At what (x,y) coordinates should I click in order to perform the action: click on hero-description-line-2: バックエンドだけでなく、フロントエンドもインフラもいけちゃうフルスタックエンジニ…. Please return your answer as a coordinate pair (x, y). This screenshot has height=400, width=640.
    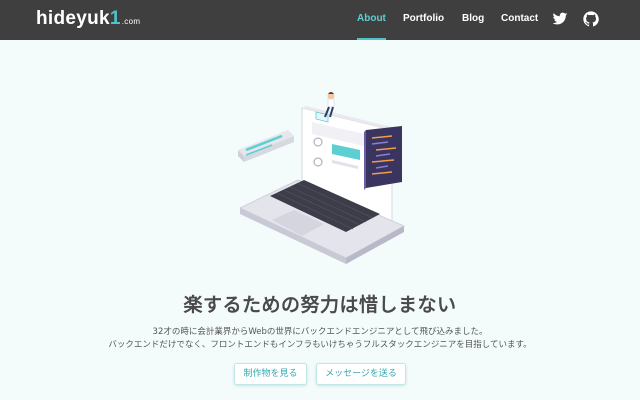
    Looking at the image, I should click on (320, 345).